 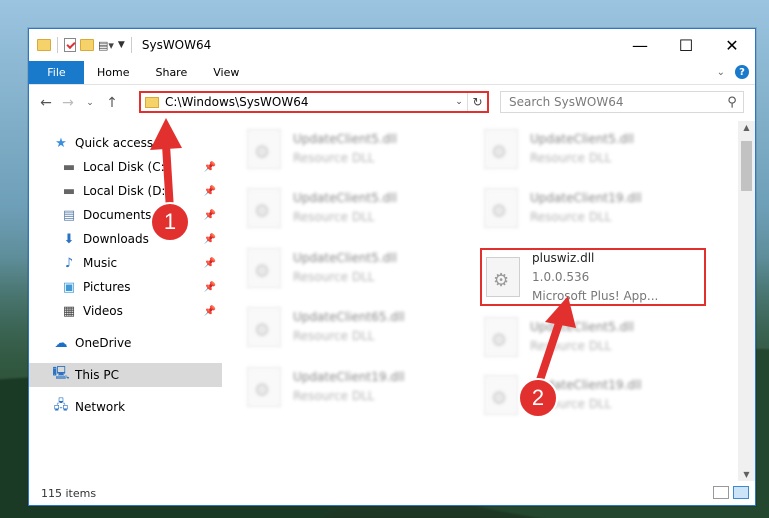 What do you see at coordinates (125, 215) in the screenshot?
I see `sidebar-item-documents: ▤ Documents 📌` at bounding box center [125, 215].